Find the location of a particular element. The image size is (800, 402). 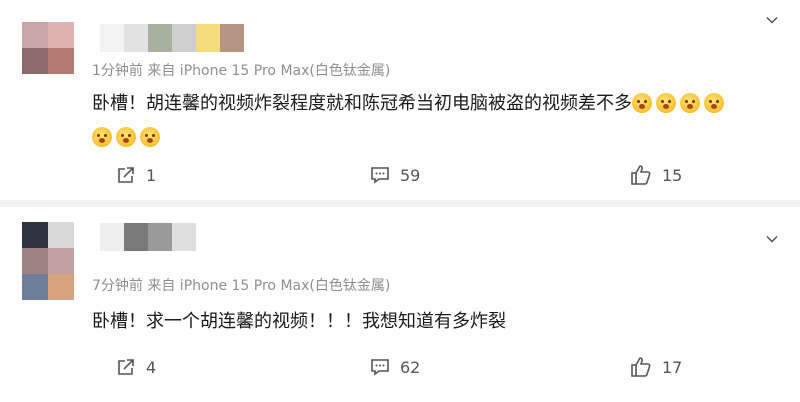

like-button: 15 is located at coordinates (656, 175).